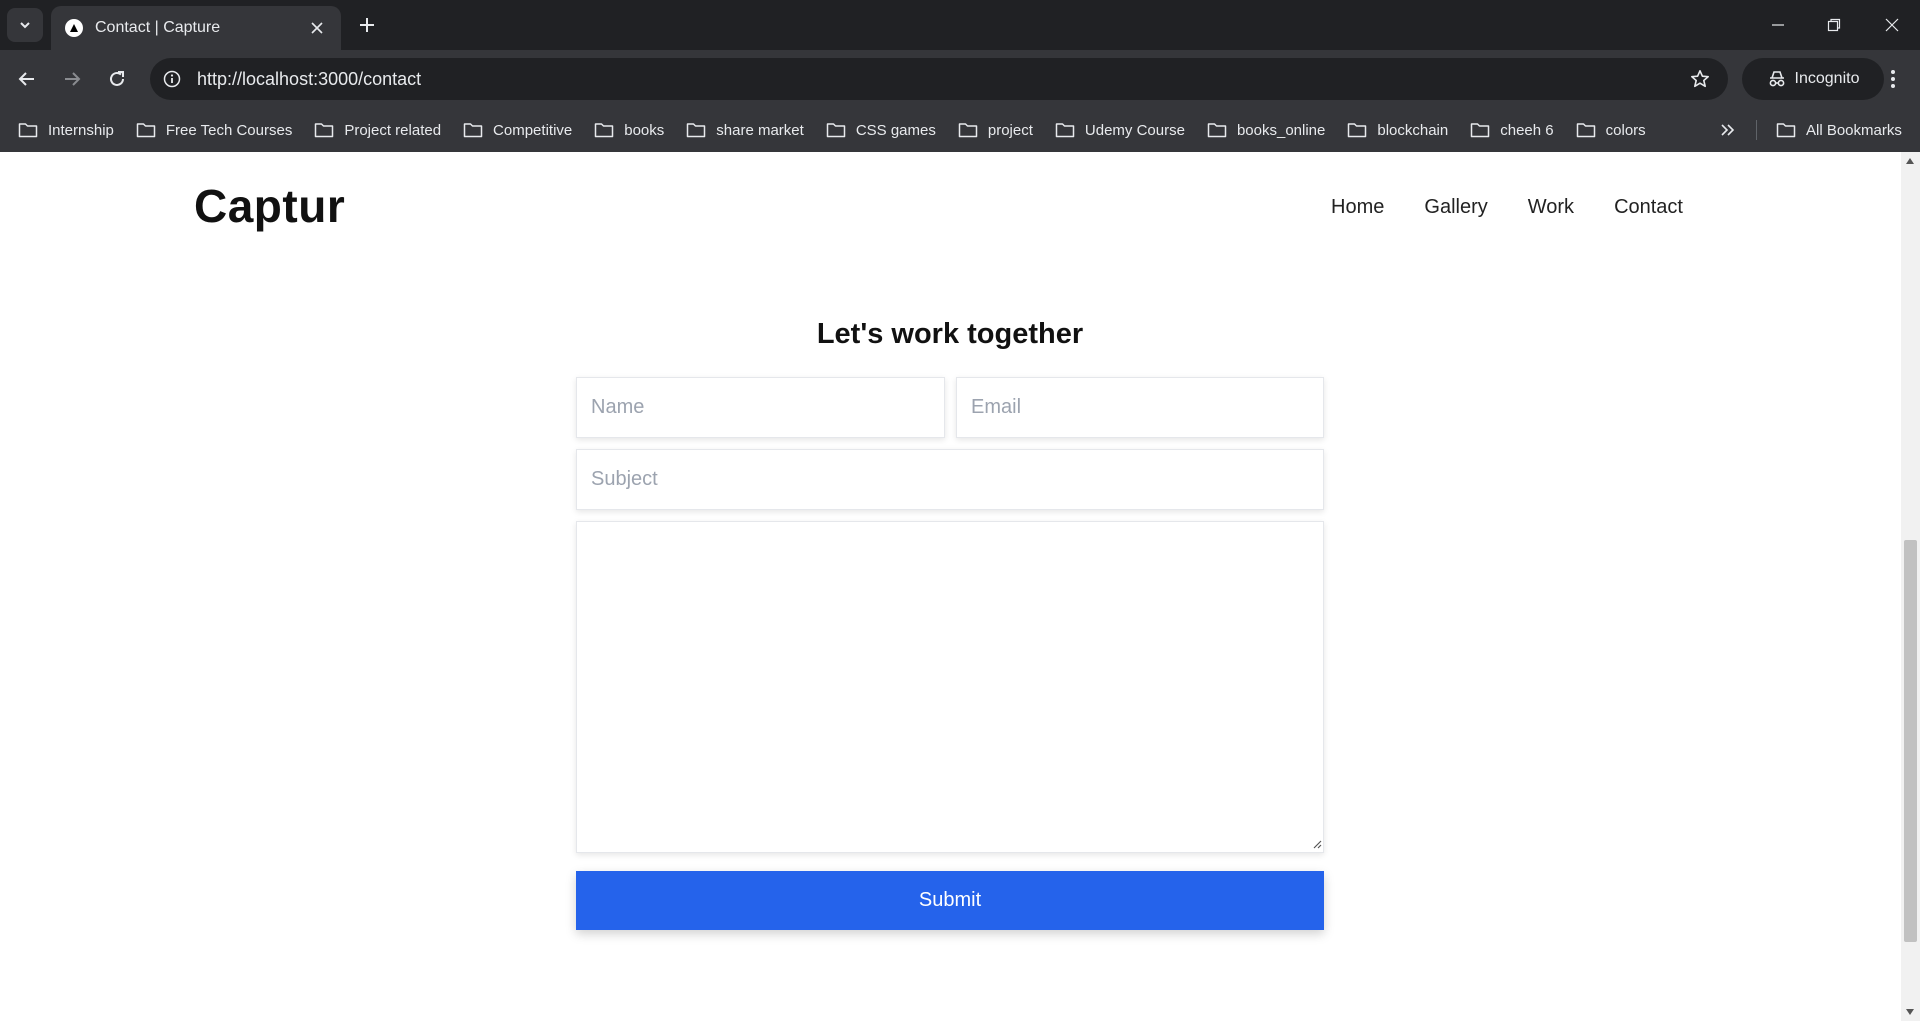 The width and height of the screenshot is (1920, 1021). Describe the element at coordinates (950, 334) in the screenshot. I see `contact-heading: Let's work together` at that location.